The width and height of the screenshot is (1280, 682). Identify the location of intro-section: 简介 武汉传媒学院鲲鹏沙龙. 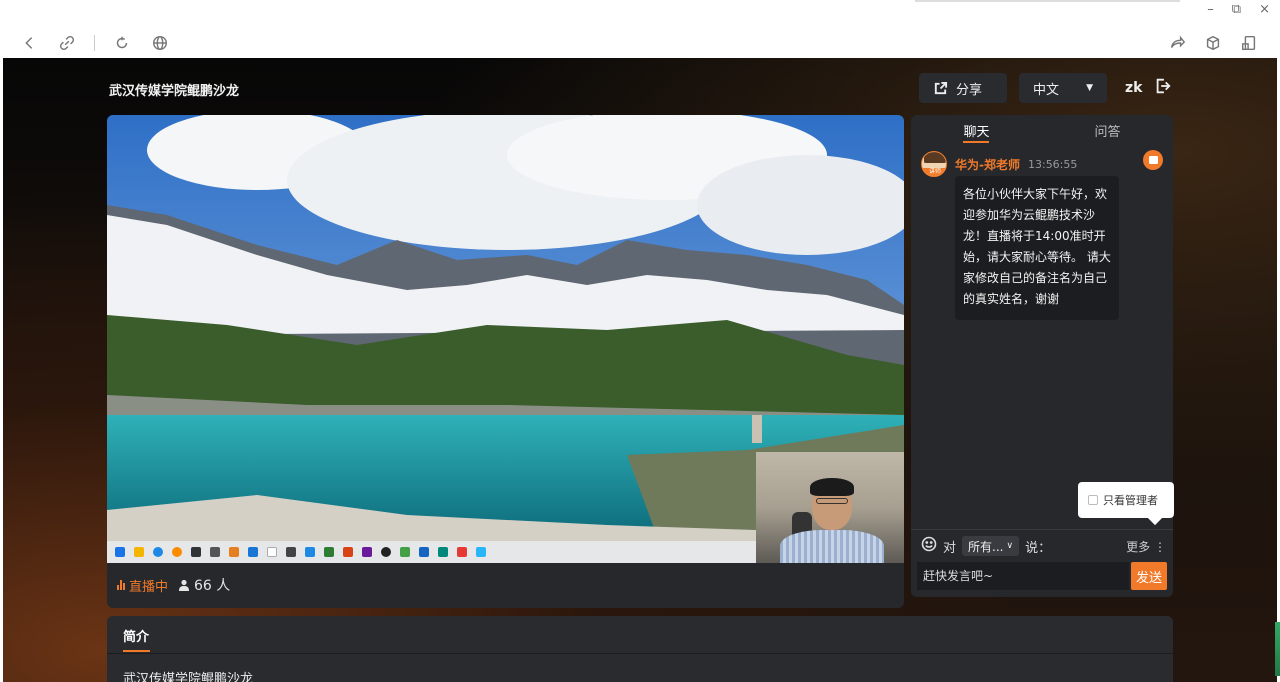
(640, 649).